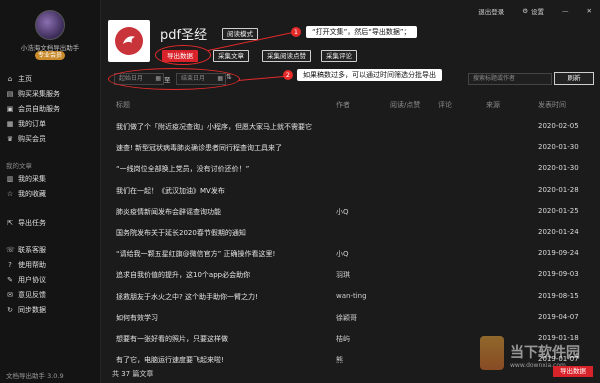 The width and height of the screenshot is (600, 383). What do you see at coordinates (137, 317) in the screenshot?
I see `row-title: 如何有效学习` at bounding box center [137, 317].